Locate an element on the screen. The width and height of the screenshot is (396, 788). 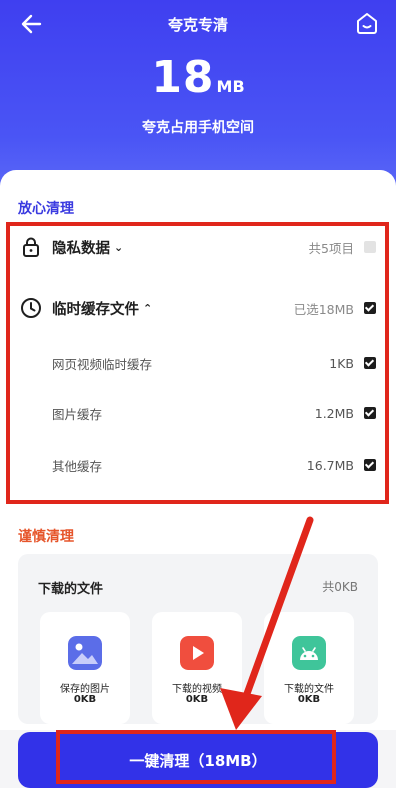
tile-label: 下载的文件 is located at coordinates (309, 689).